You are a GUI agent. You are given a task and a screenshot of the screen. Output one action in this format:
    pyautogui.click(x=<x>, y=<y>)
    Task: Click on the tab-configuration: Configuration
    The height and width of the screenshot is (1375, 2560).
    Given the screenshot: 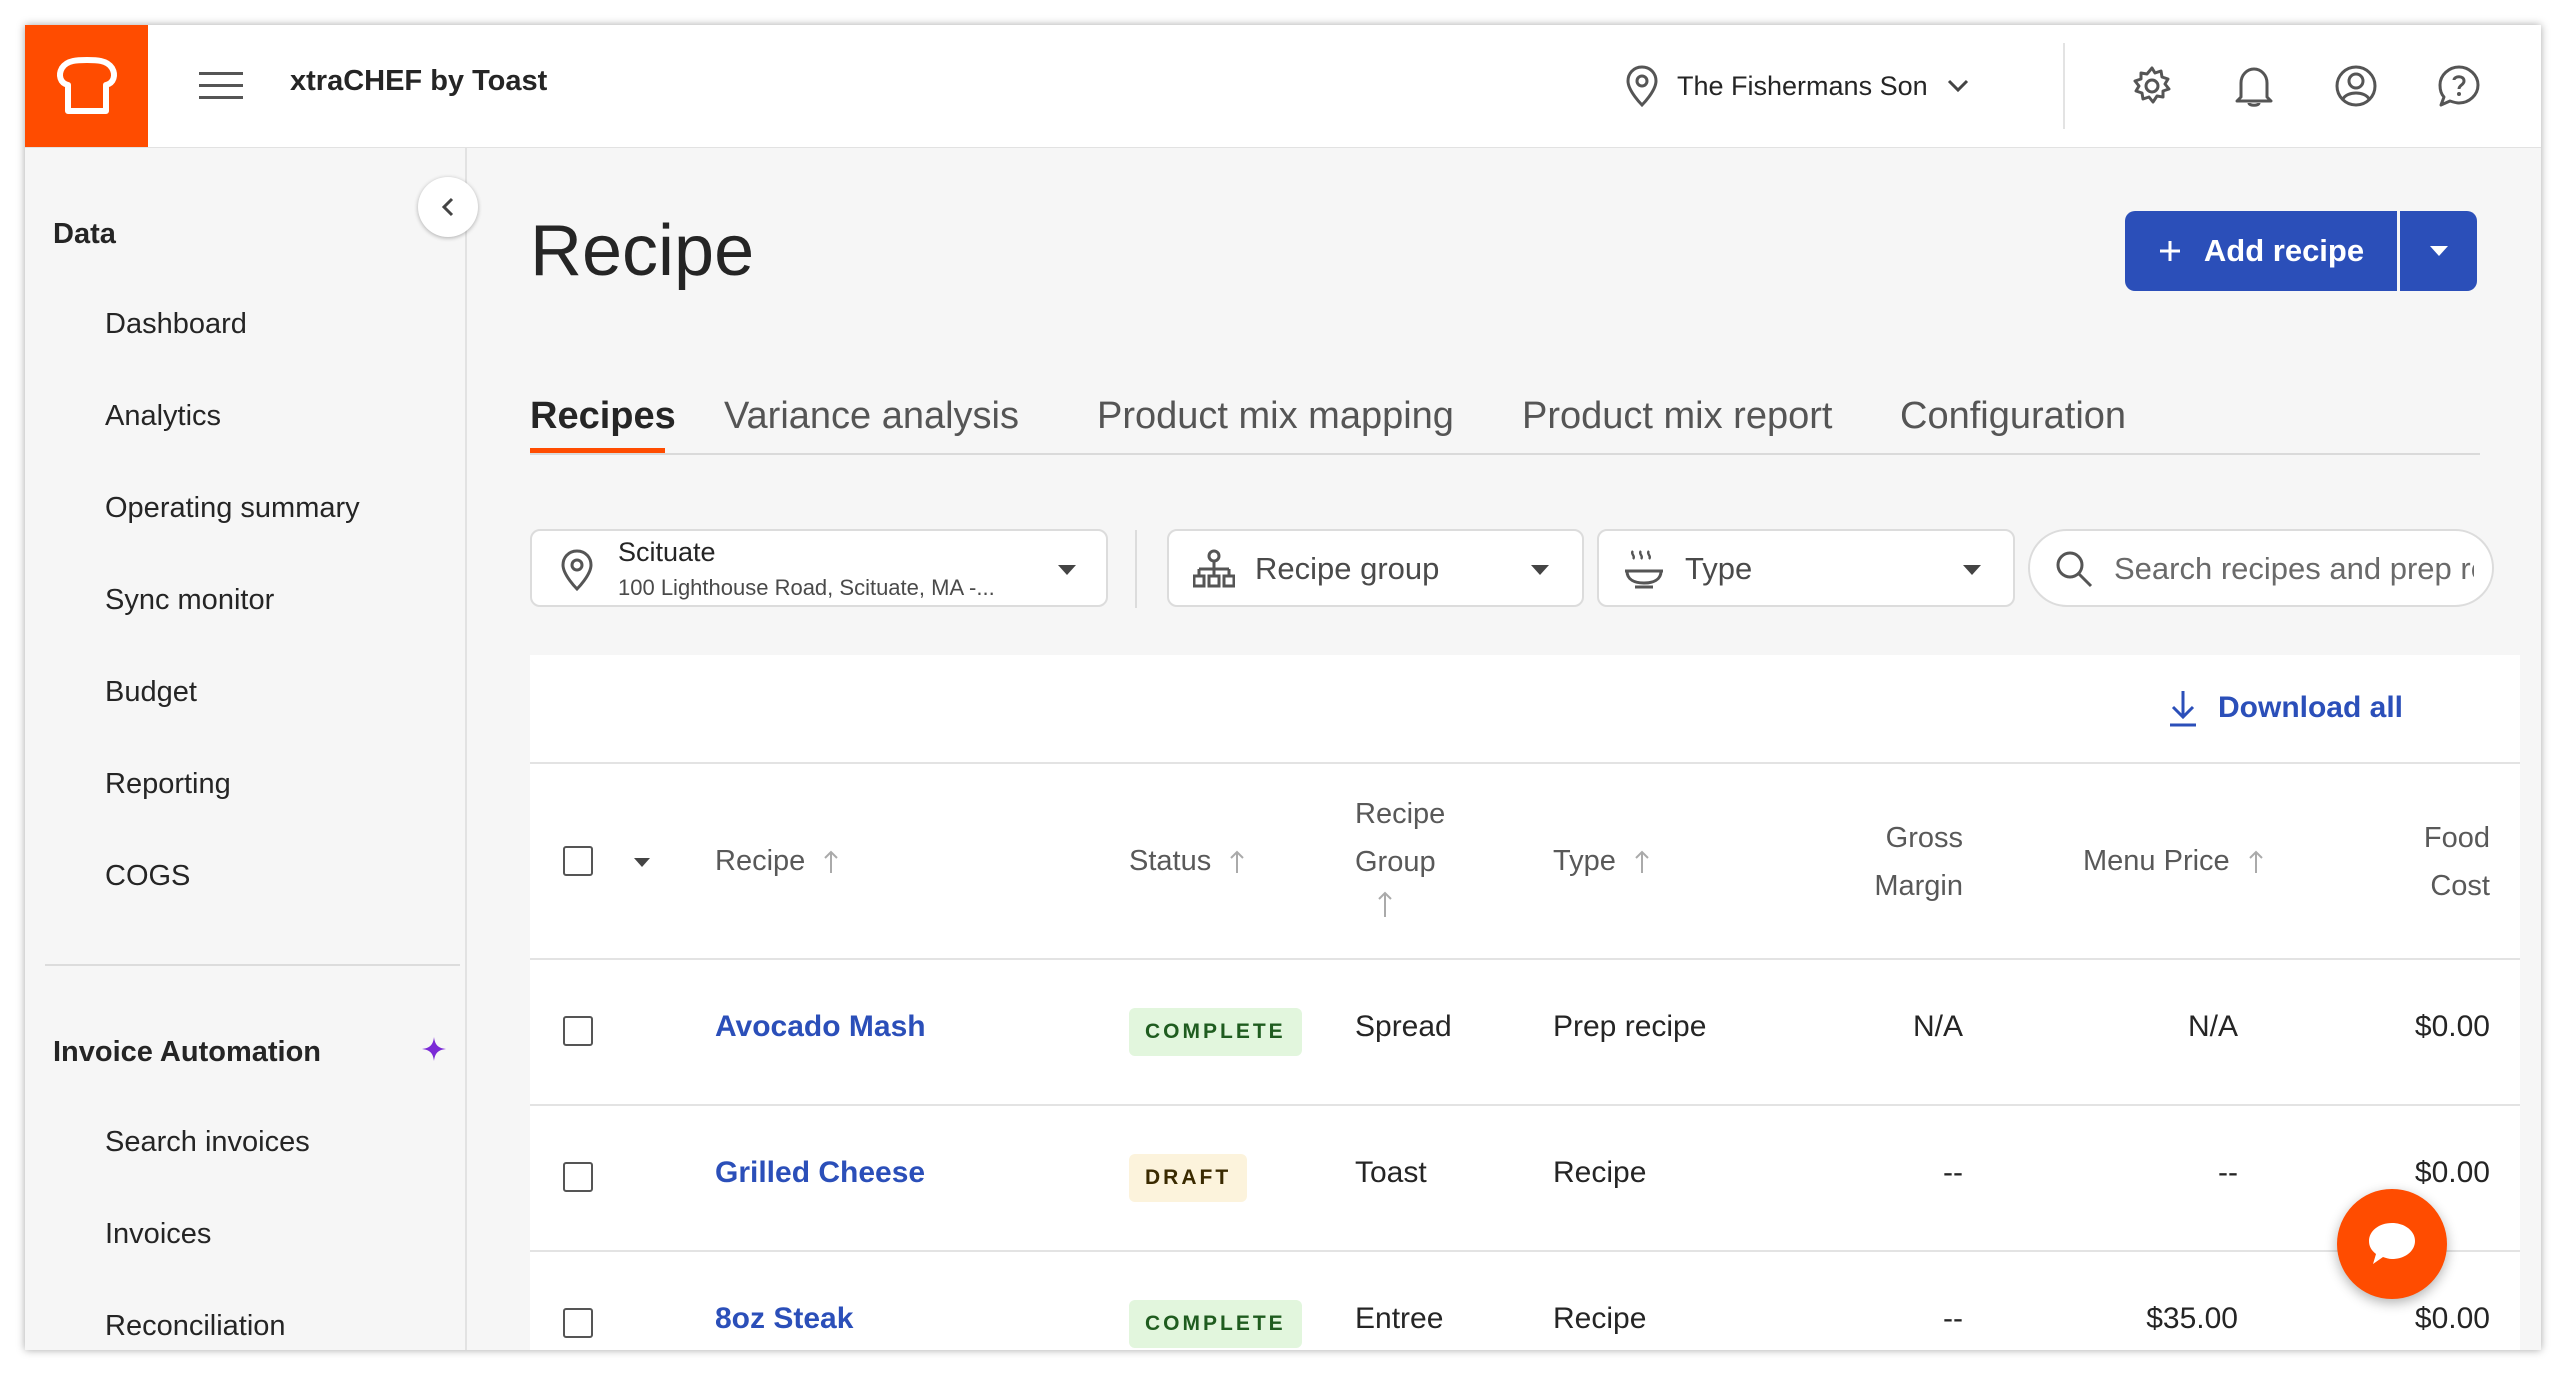 What is the action you would take?
    pyautogui.click(x=2013, y=416)
    